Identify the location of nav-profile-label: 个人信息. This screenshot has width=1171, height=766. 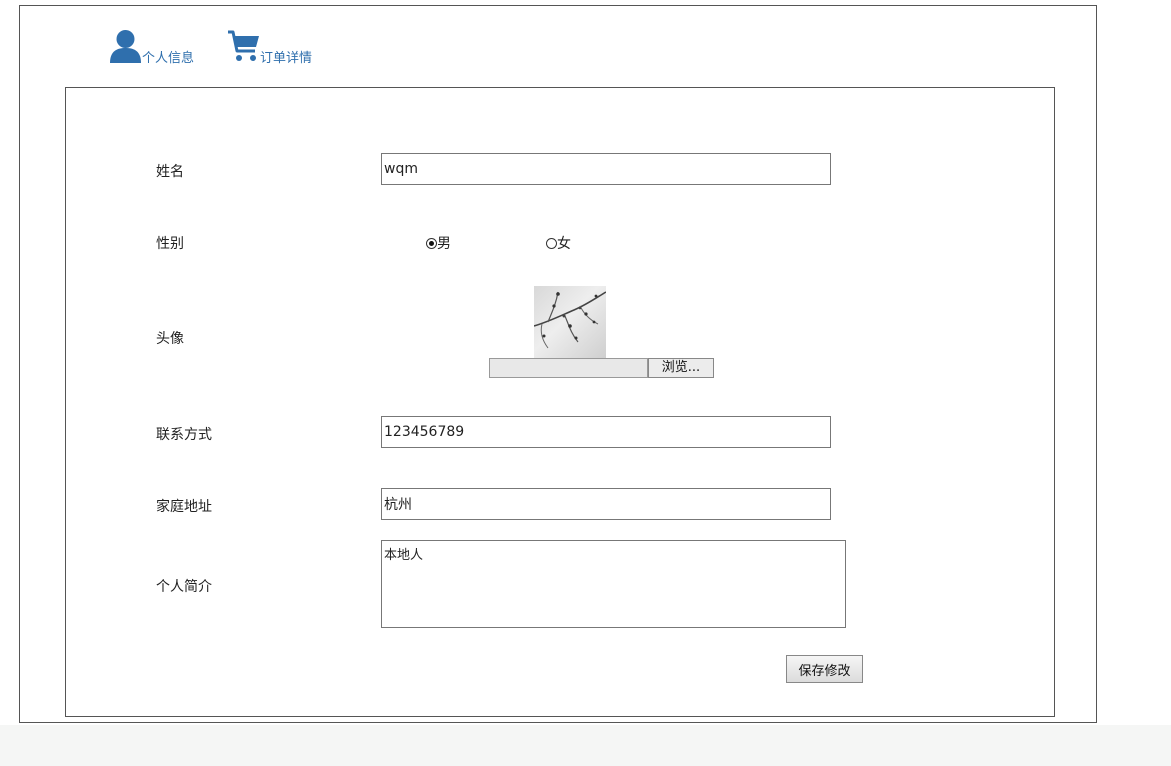
(168, 58).